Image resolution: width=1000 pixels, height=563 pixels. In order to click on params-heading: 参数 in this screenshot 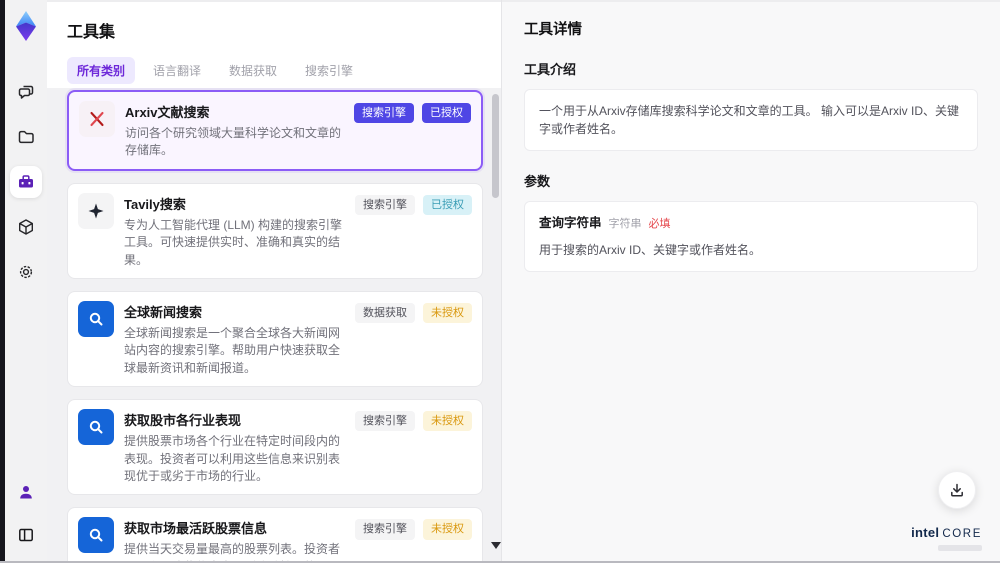, I will do `click(537, 181)`.